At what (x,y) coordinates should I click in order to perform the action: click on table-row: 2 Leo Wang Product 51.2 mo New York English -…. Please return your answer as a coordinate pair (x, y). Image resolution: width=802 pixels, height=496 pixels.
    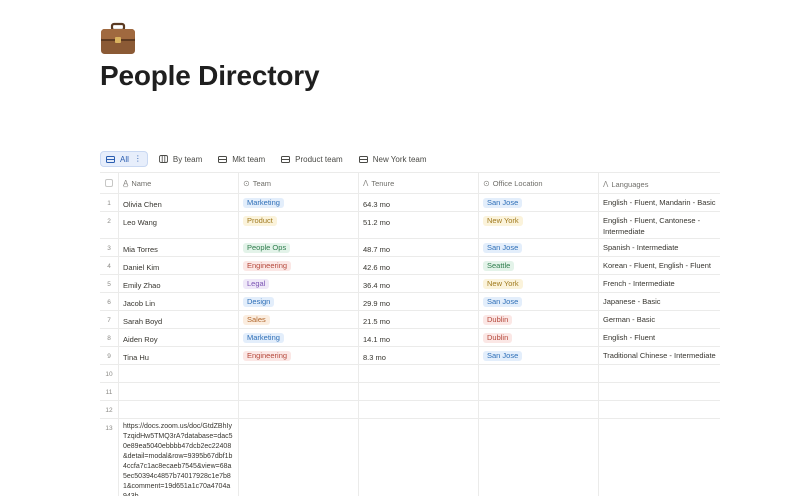
    Looking at the image, I should click on (410, 225).